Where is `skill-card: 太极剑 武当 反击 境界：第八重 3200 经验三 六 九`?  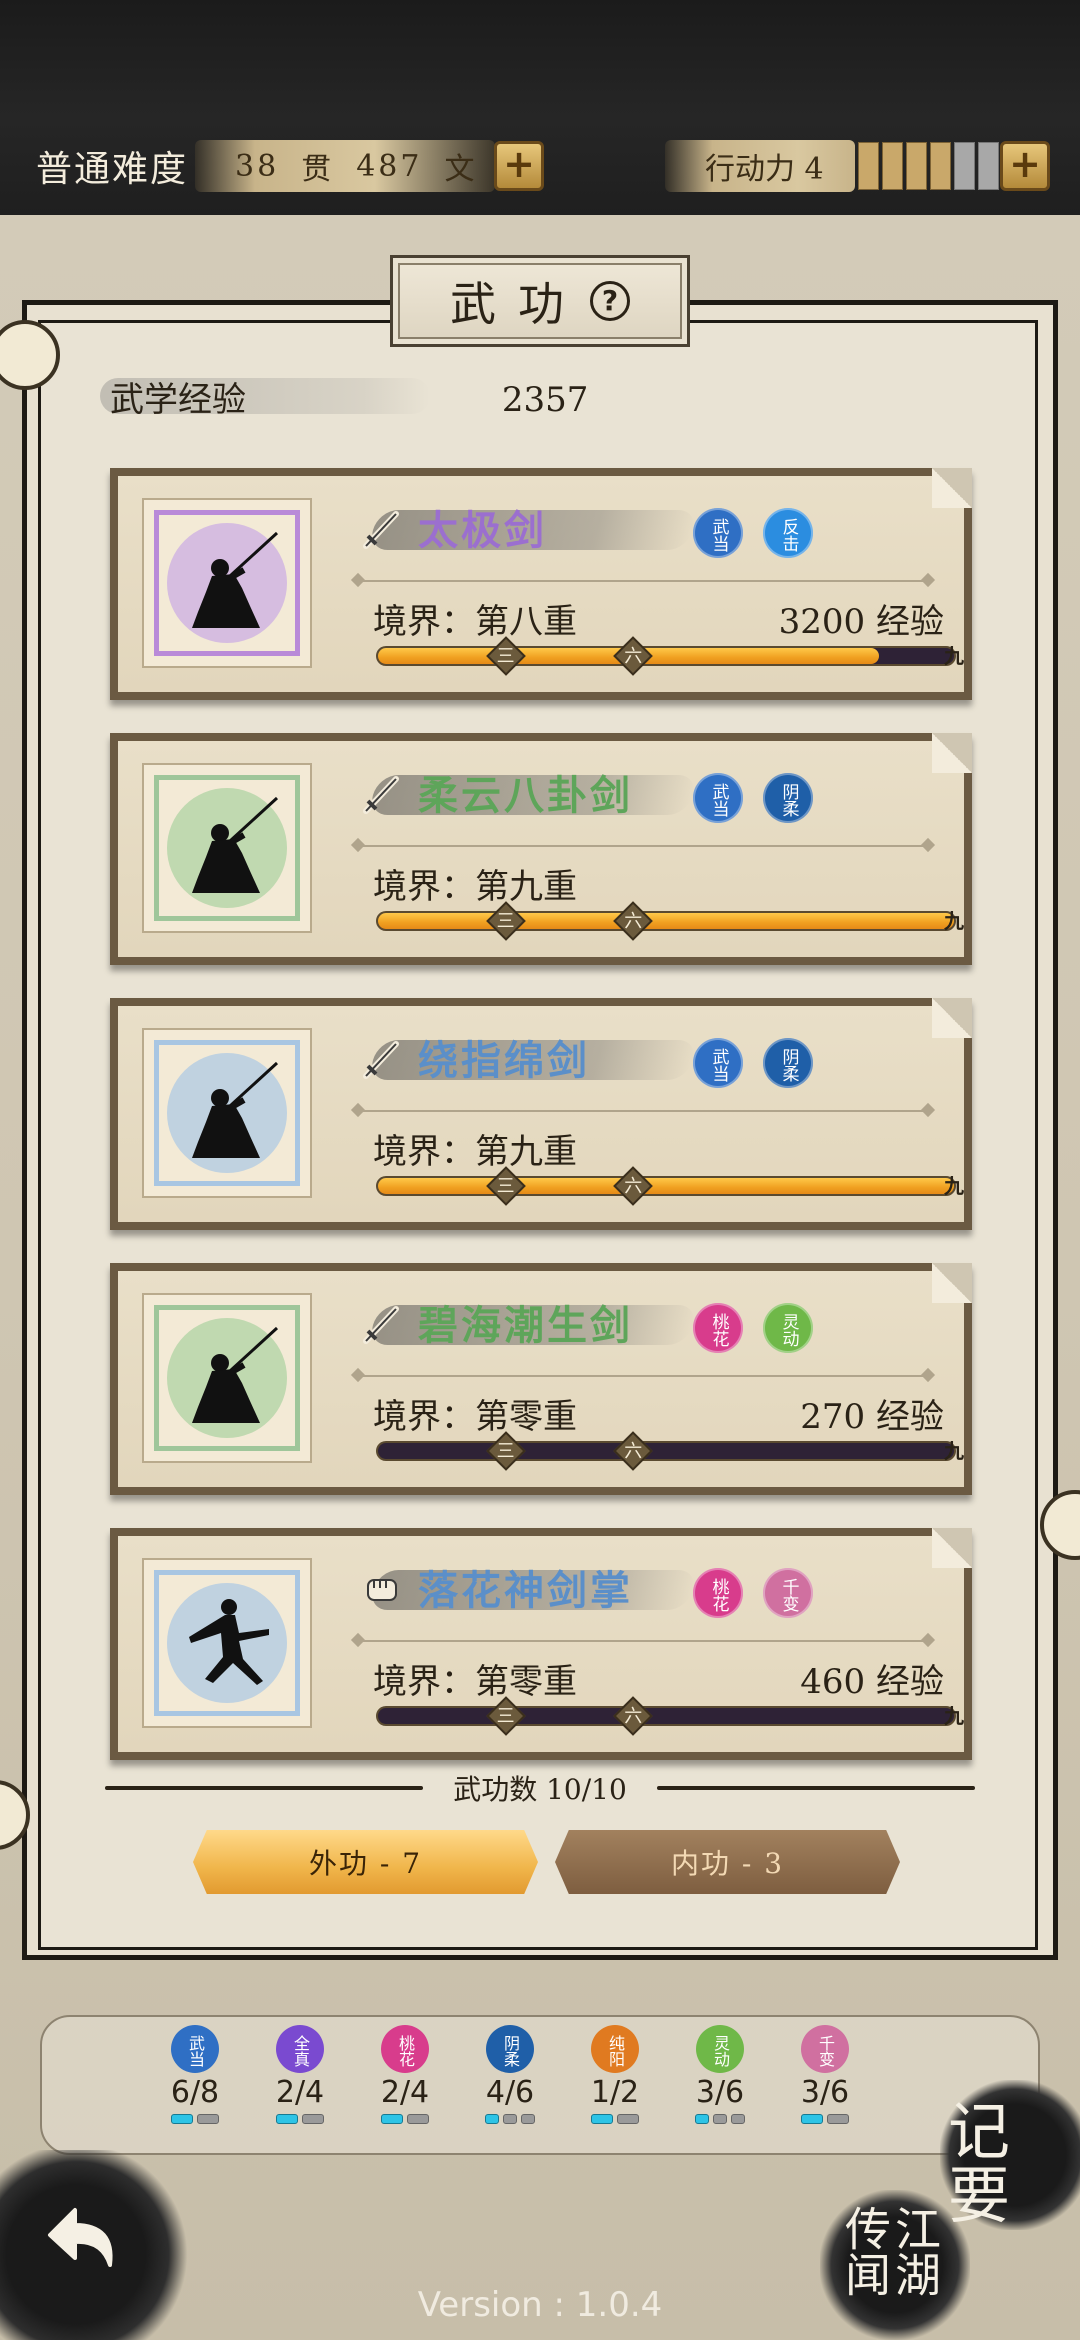
skill-card: 太极剑 武当 反击 境界：第八重 3200 经验三 六 九 is located at coordinates (541, 584).